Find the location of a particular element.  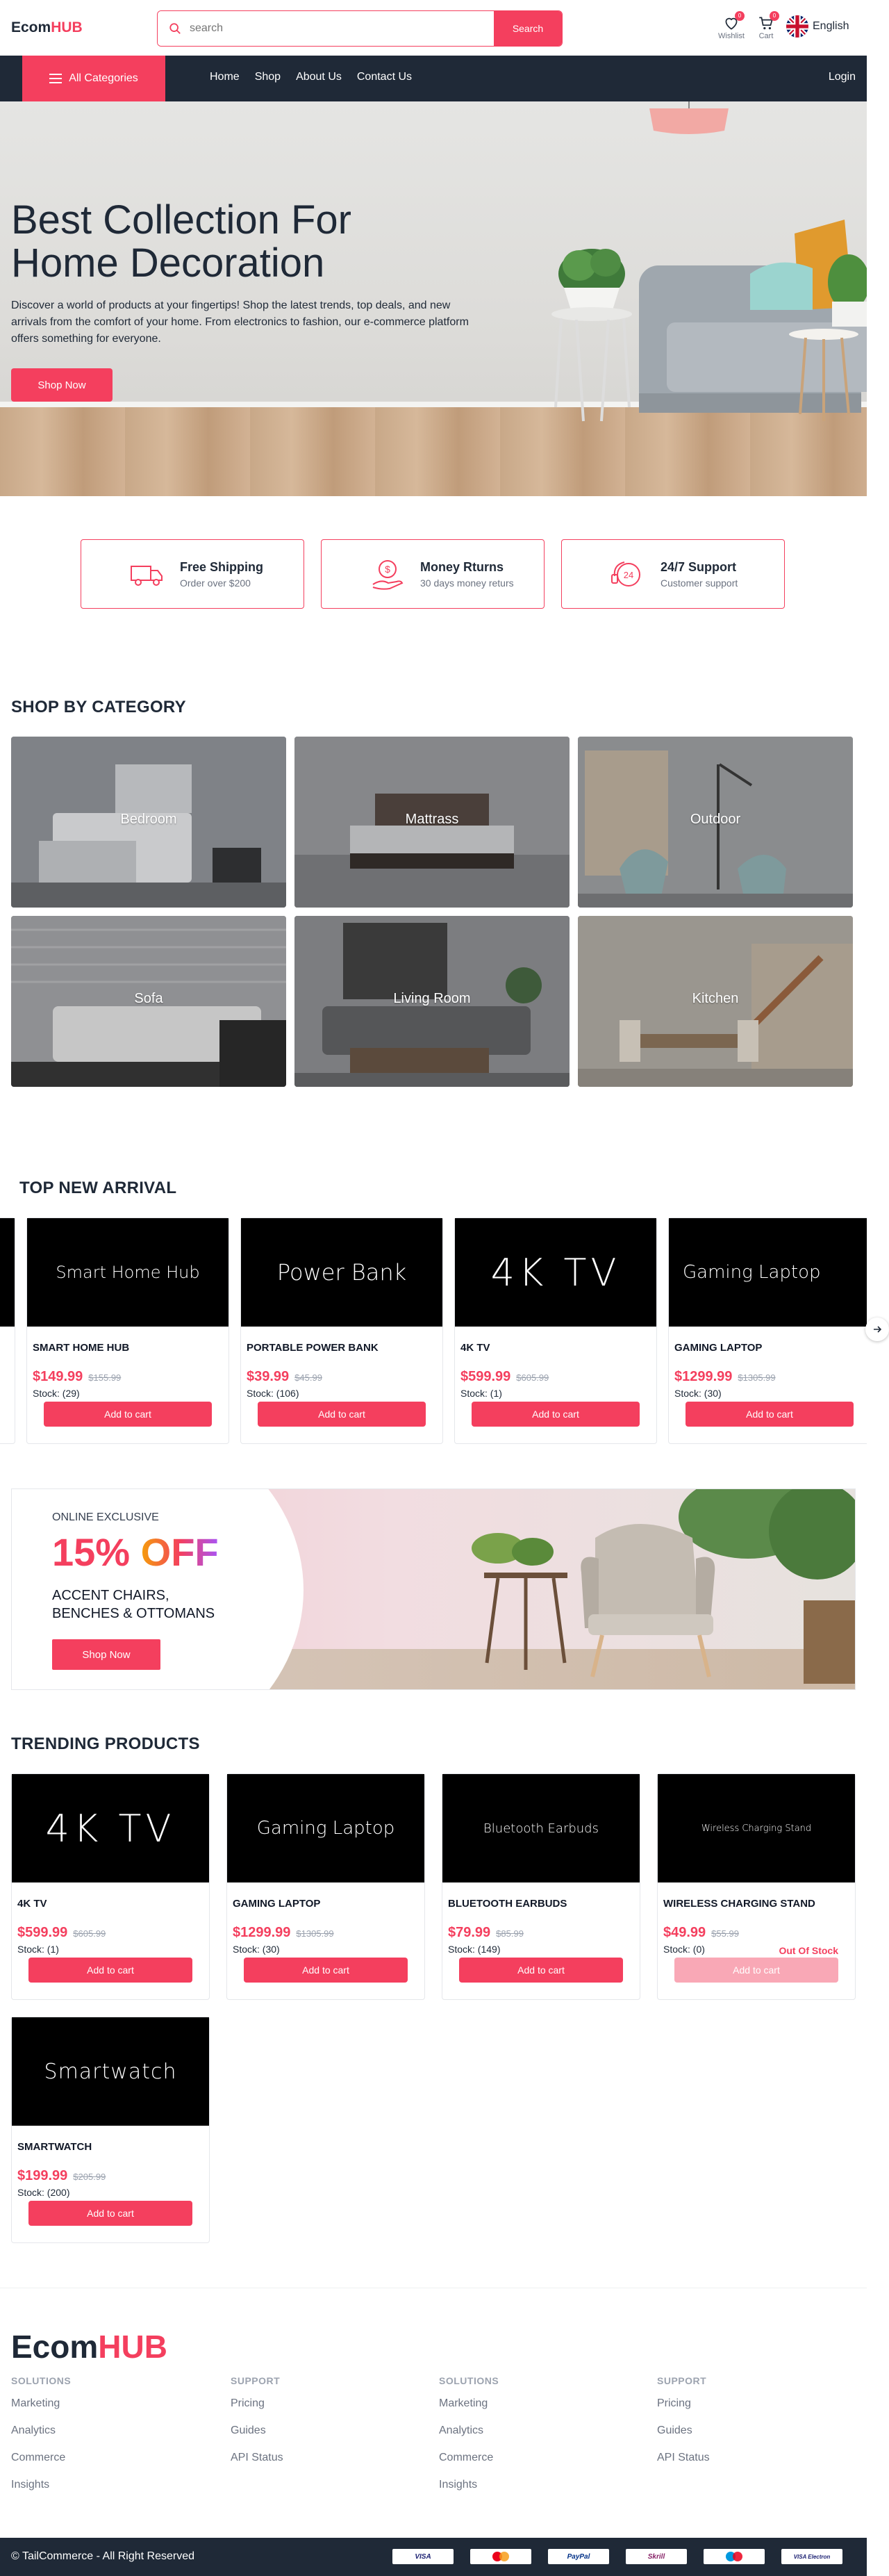

promo-shop-now-button: Shop Now is located at coordinates (106, 1655).